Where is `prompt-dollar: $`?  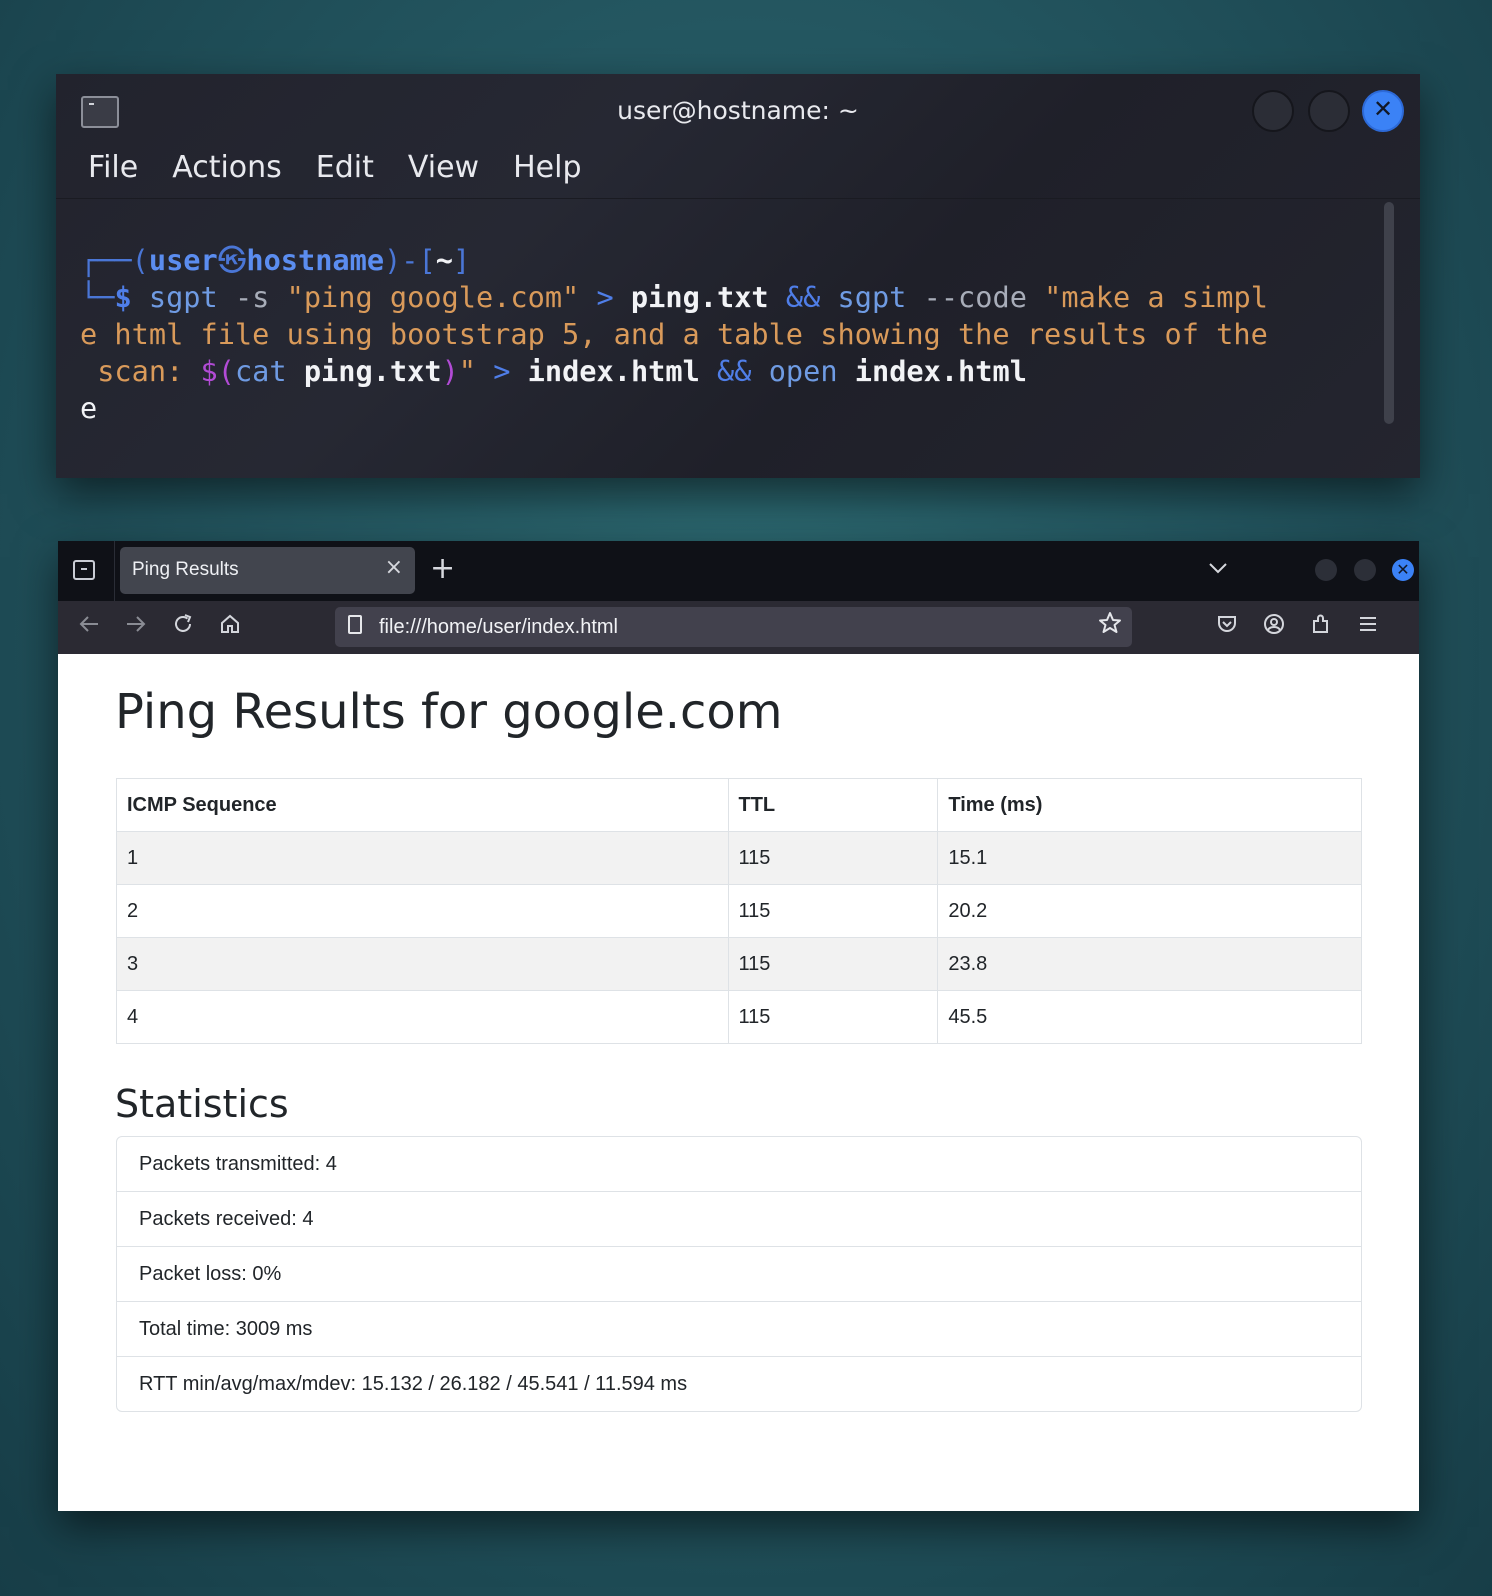 prompt-dollar: $ is located at coordinates (123, 297).